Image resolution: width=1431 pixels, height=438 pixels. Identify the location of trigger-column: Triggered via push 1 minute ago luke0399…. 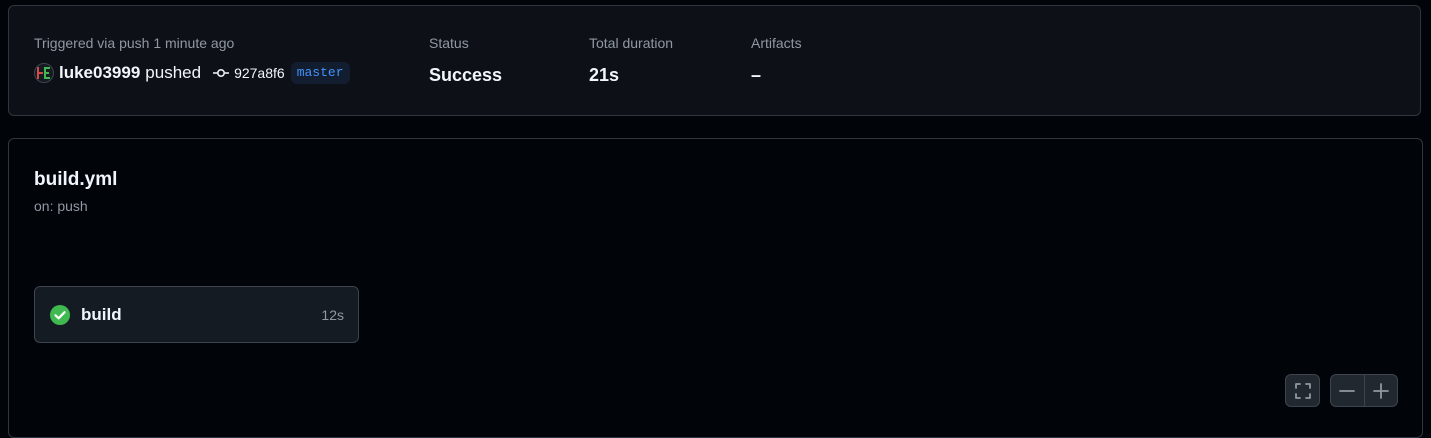
(192, 60).